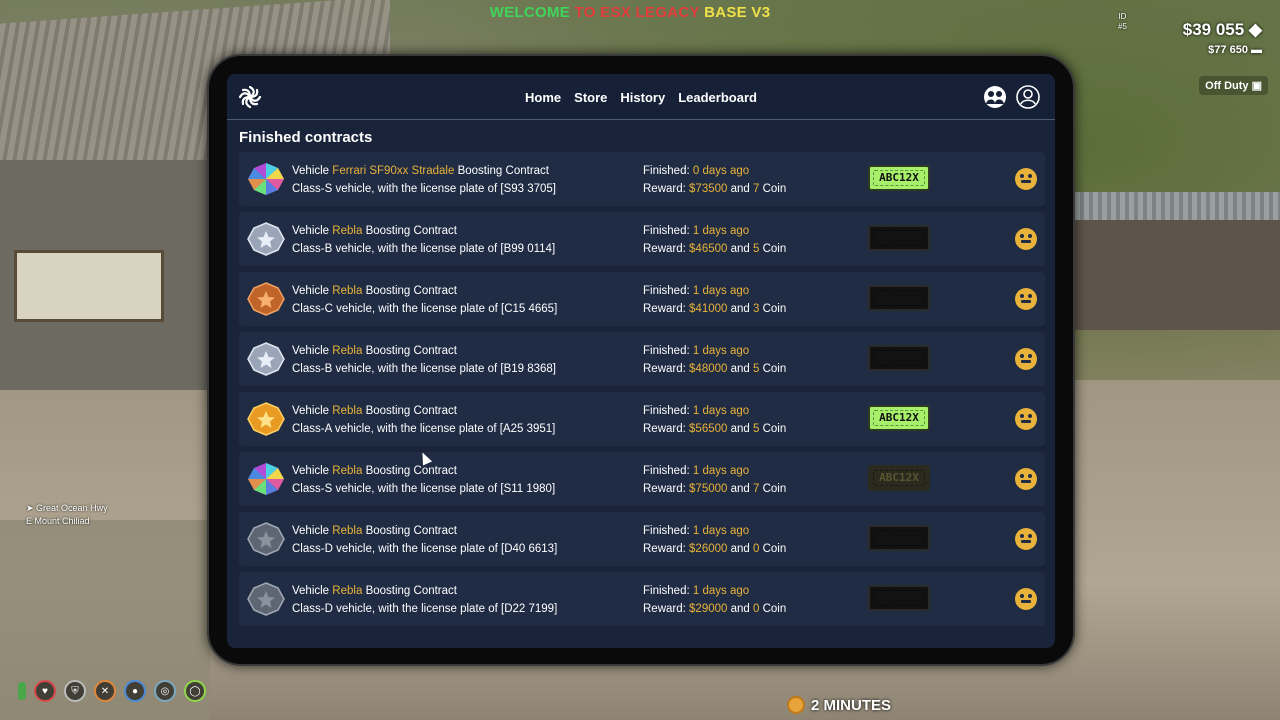 The image size is (1280, 720). What do you see at coordinates (543, 97) in the screenshot?
I see `nav-home: Home` at bounding box center [543, 97].